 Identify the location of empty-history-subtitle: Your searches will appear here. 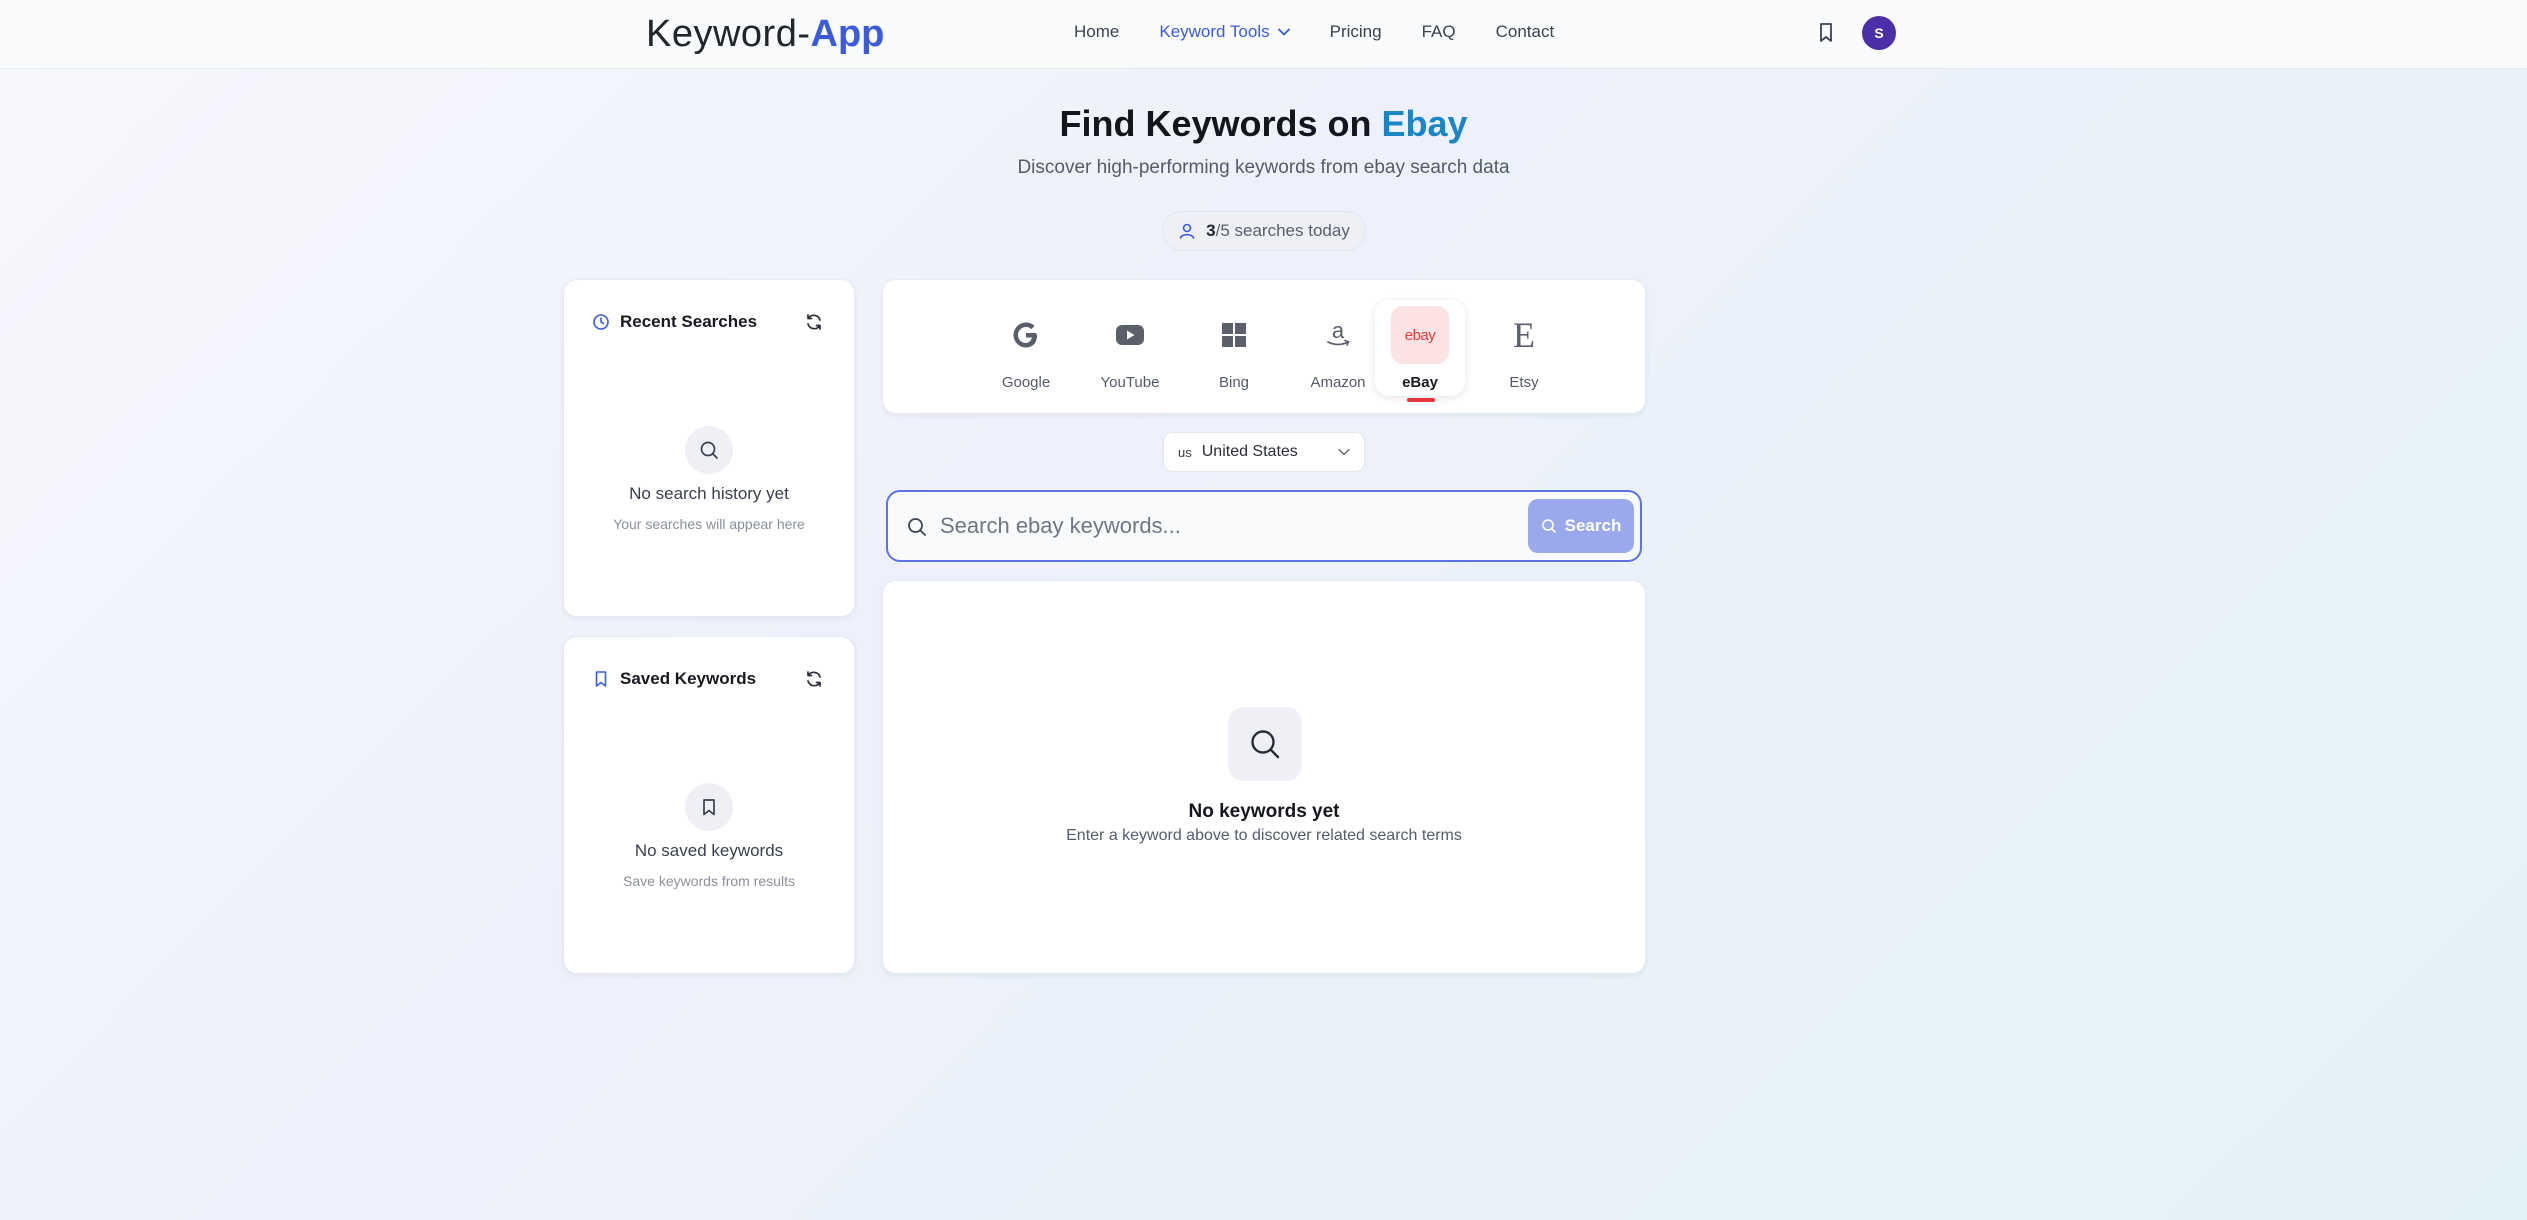
(709, 524).